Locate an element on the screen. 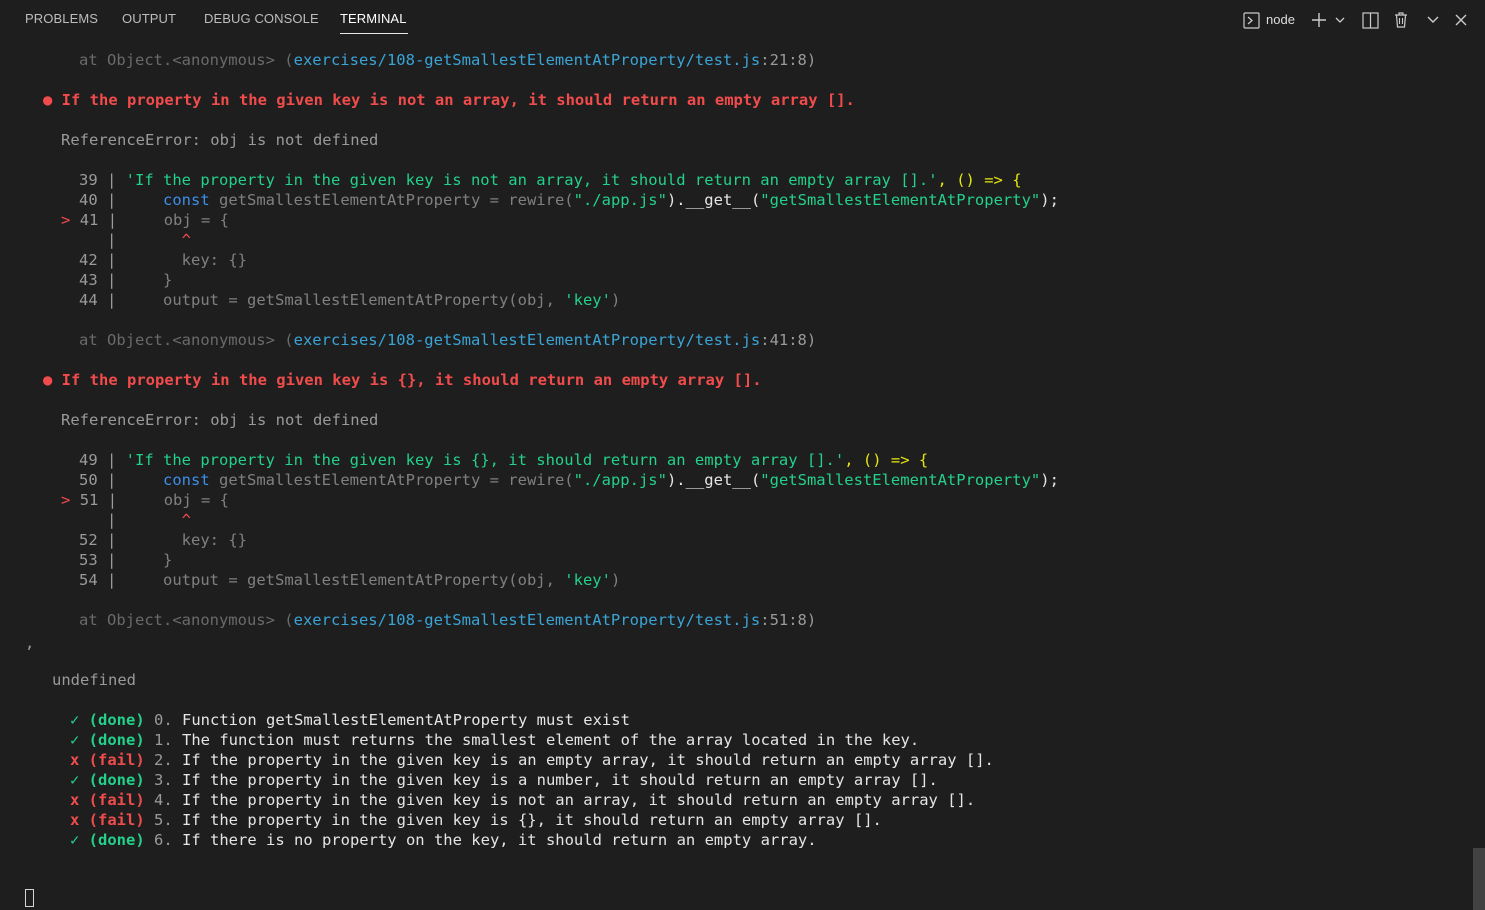  undefined-line: undefined is located at coordinates (94, 680).